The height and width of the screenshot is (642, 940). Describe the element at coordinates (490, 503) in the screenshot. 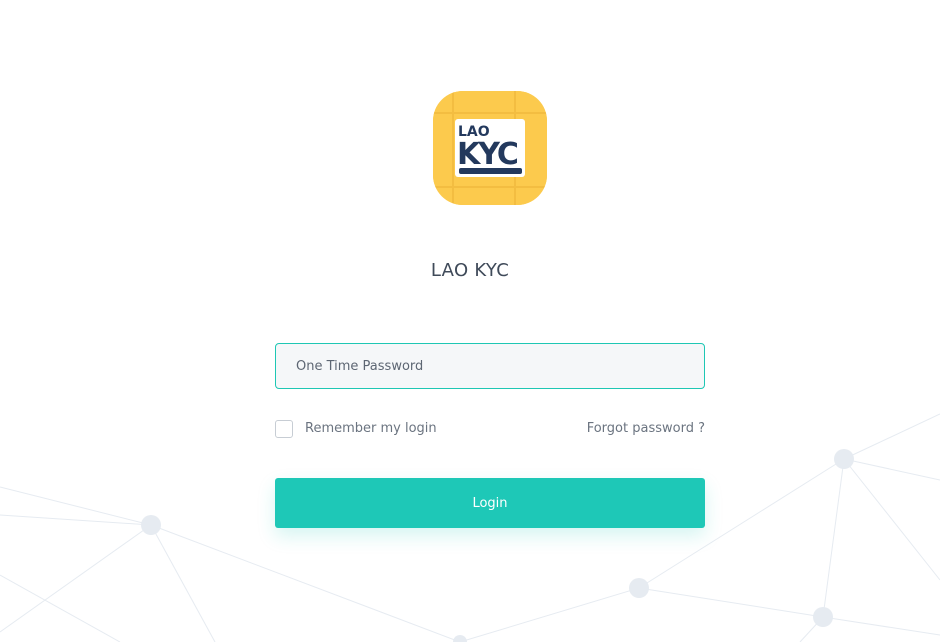

I see `login-button: Login` at that location.